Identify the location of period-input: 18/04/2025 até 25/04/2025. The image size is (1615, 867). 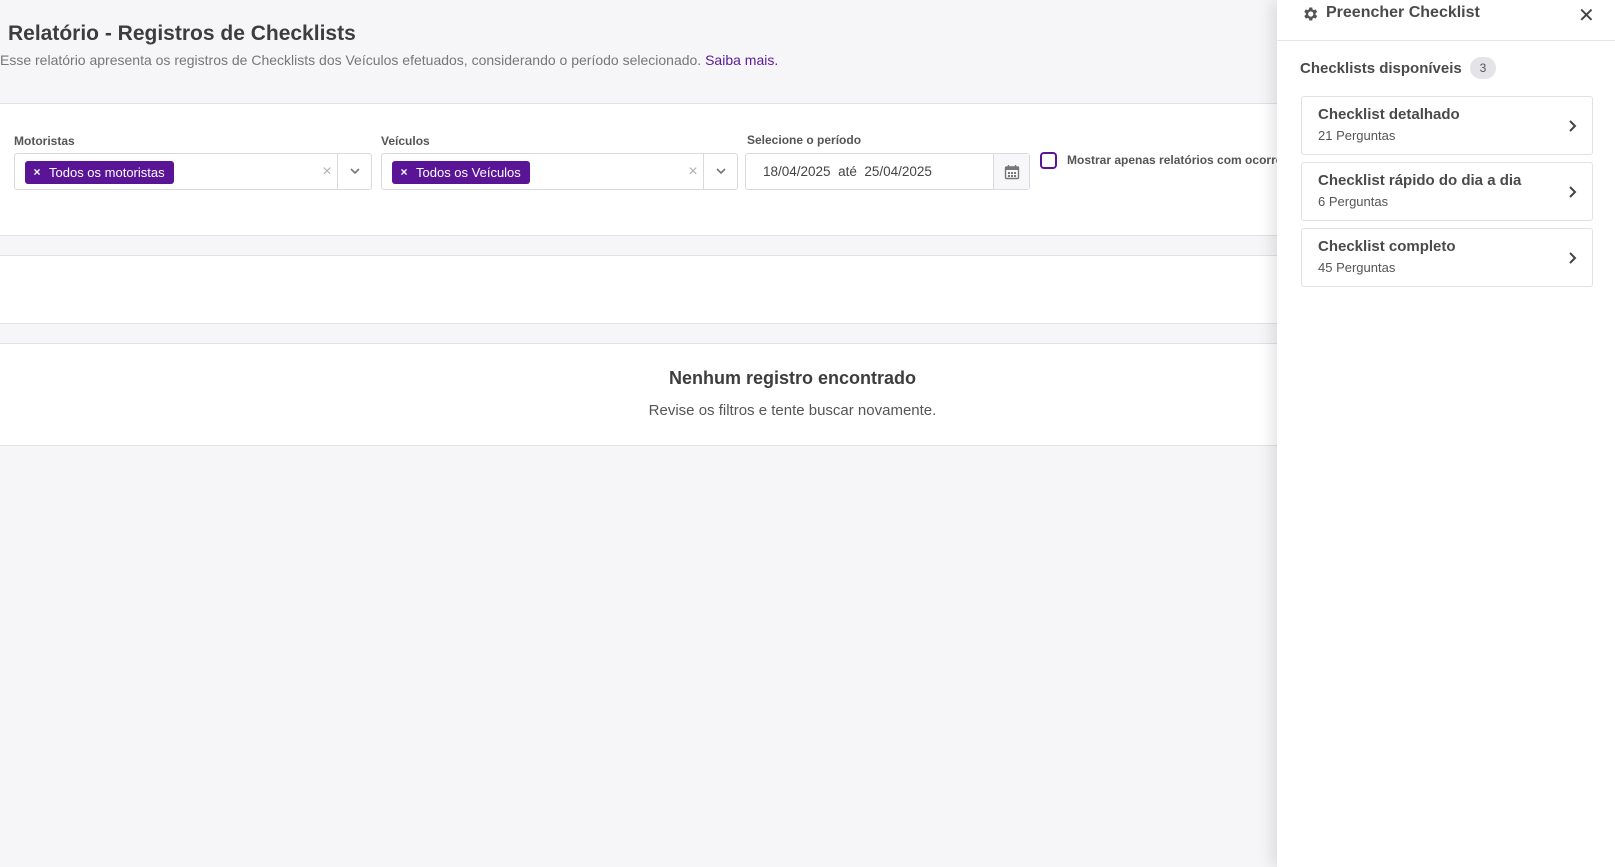
(887, 171).